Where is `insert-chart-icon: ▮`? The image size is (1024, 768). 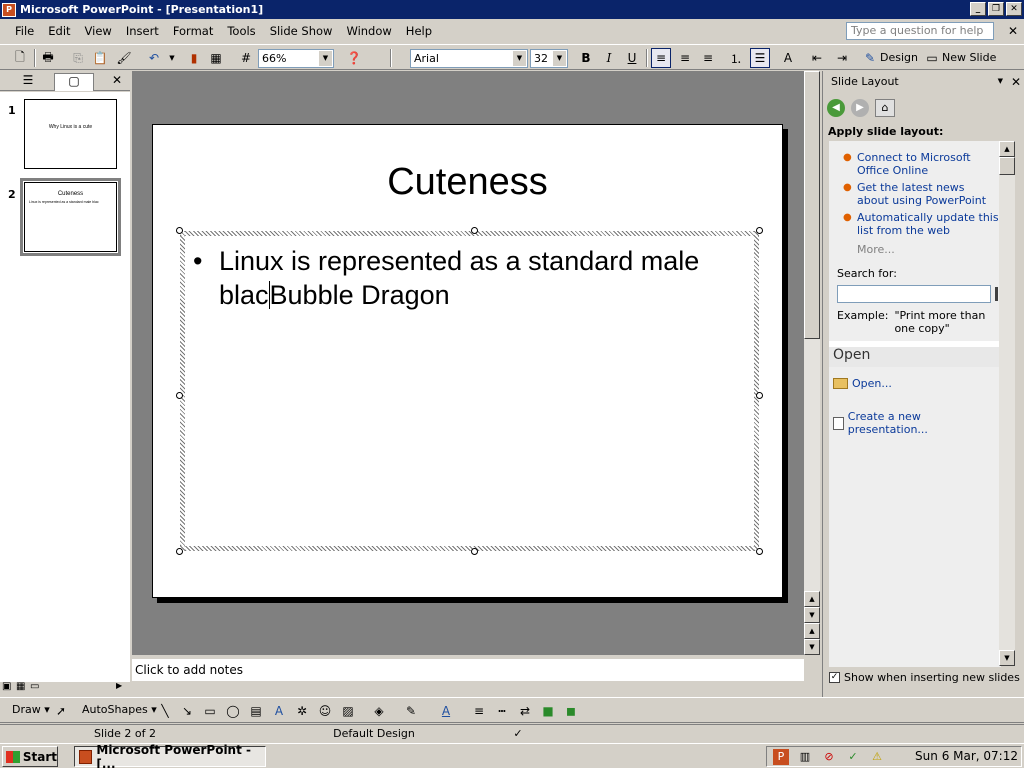
insert-chart-icon: ▮ is located at coordinates (194, 58).